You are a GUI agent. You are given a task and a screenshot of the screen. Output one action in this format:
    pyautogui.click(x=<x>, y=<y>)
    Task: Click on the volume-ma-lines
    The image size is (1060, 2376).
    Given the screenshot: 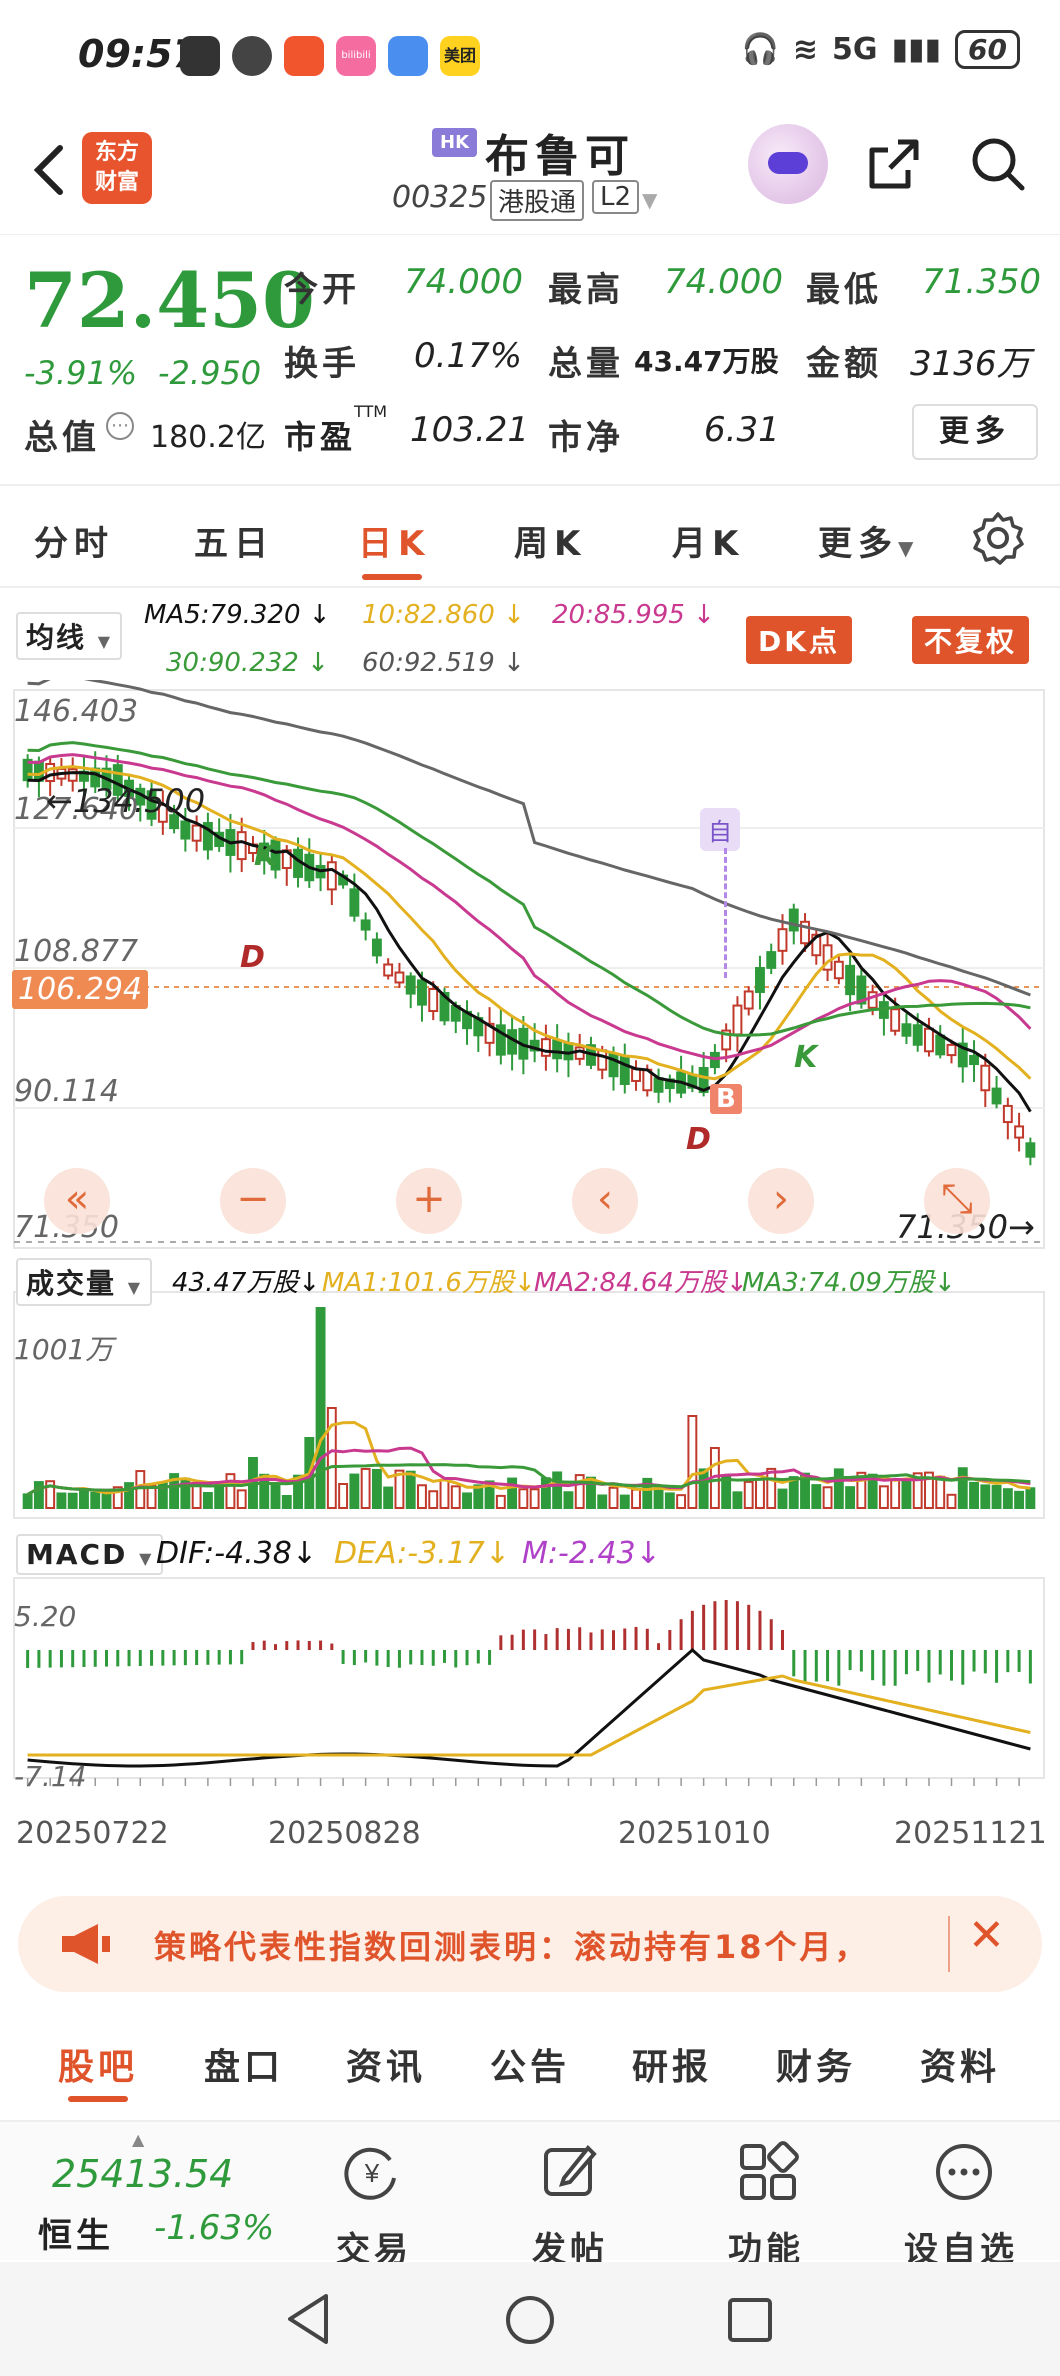 What is the action you would take?
    pyautogui.click(x=528, y=1458)
    